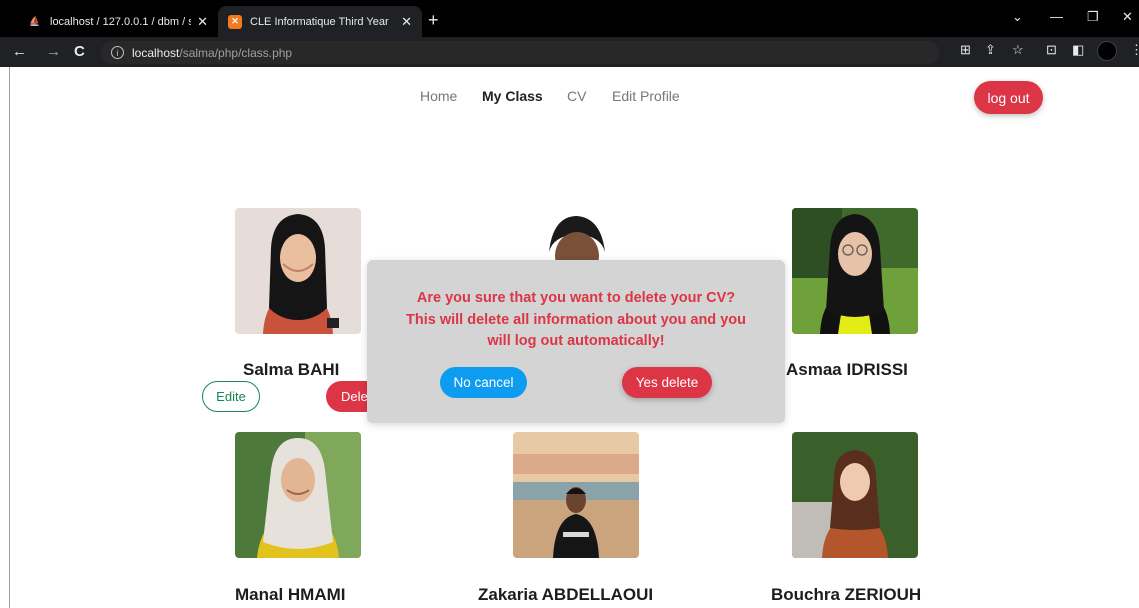 The height and width of the screenshot is (608, 1139). I want to click on share-icon: ⇪, so click(990, 50).